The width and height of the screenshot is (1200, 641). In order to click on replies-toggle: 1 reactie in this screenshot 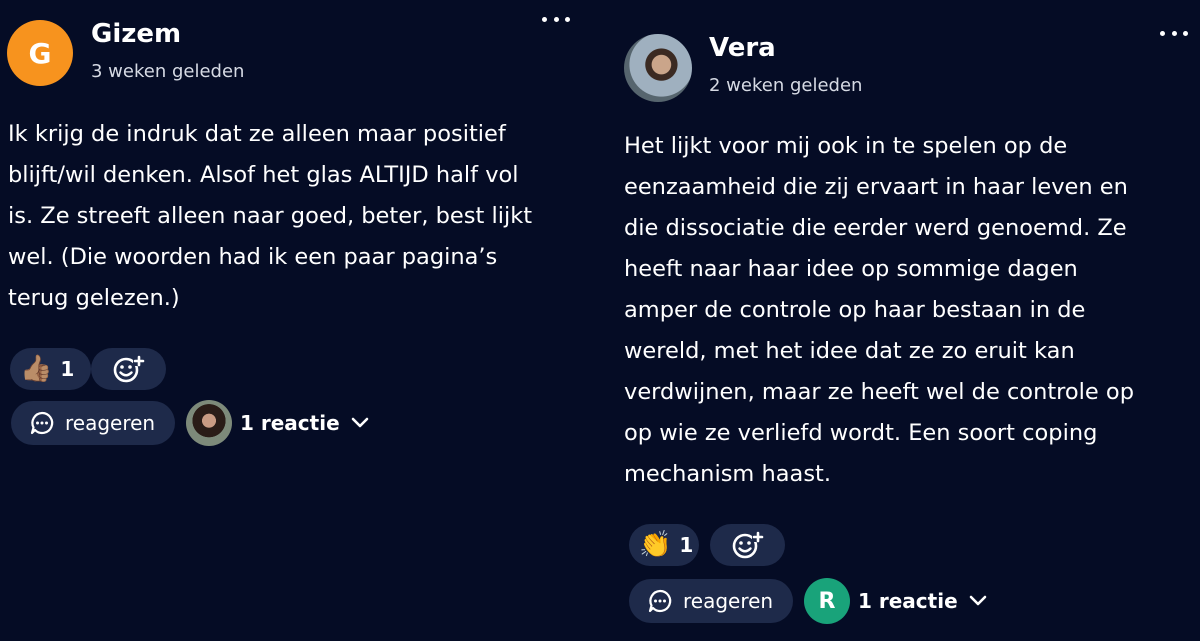, I will do `click(278, 423)`.